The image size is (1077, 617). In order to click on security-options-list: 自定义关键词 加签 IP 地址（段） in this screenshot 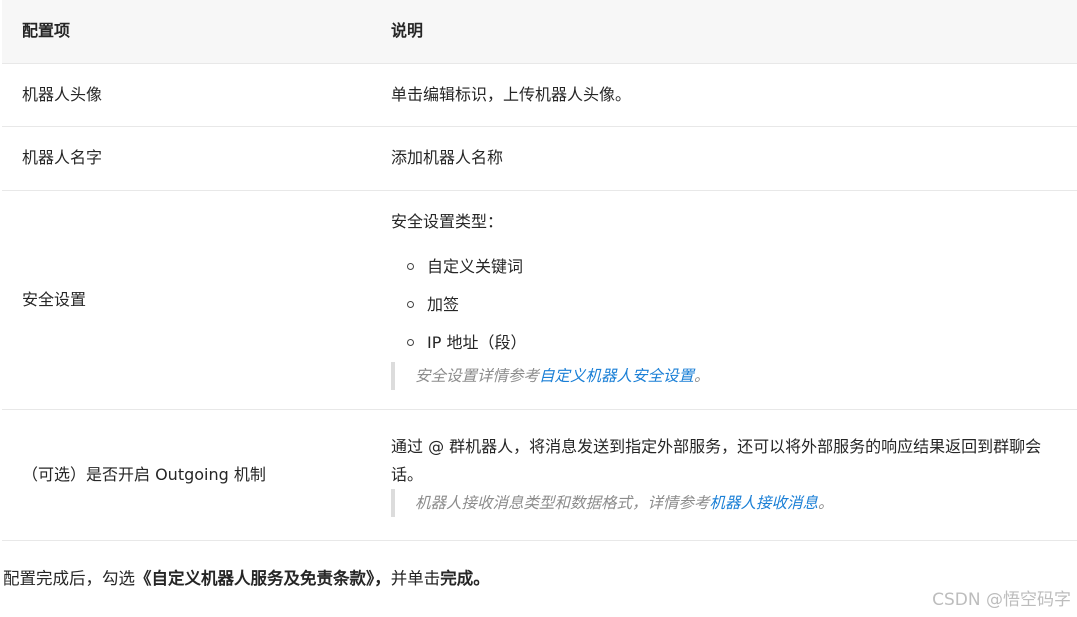, I will do `click(724, 305)`.